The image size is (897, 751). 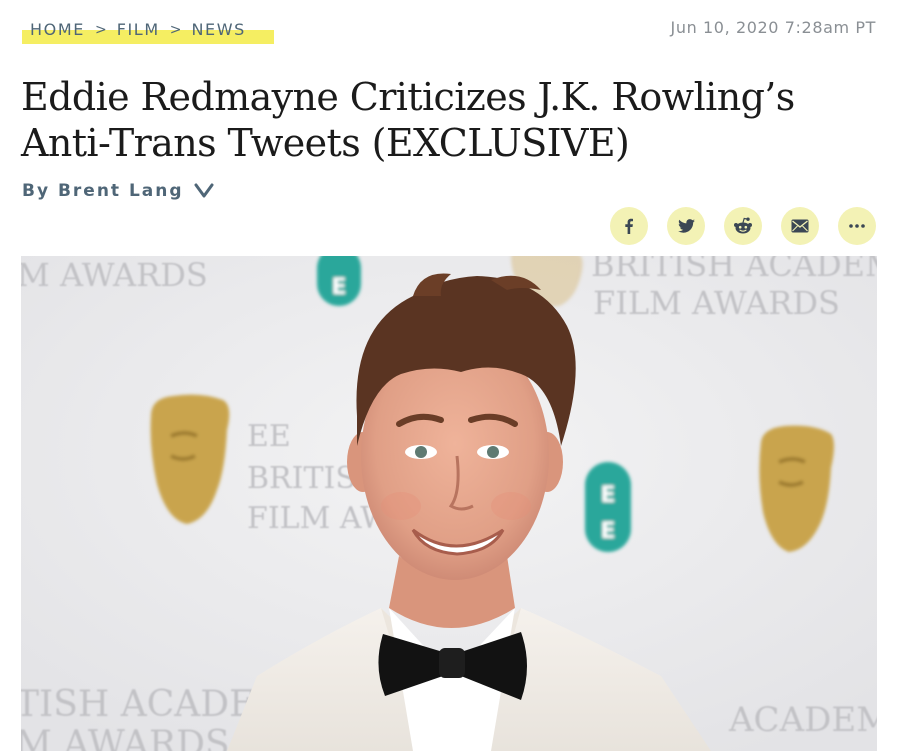 I want to click on backdrop-text: ACADEM, so click(x=802, y=720).